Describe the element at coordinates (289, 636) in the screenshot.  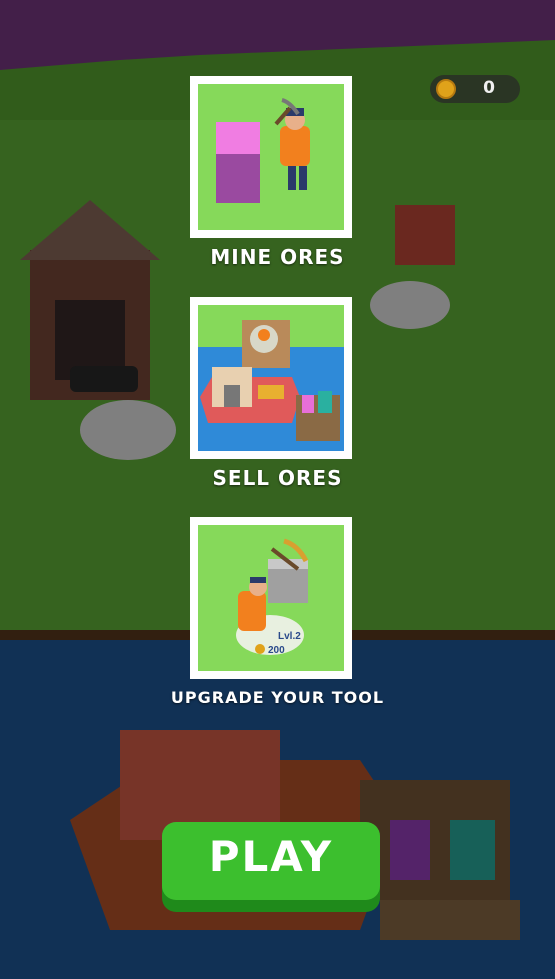
I see `tool-upgrade-level-text: Lvl.2` at that location.